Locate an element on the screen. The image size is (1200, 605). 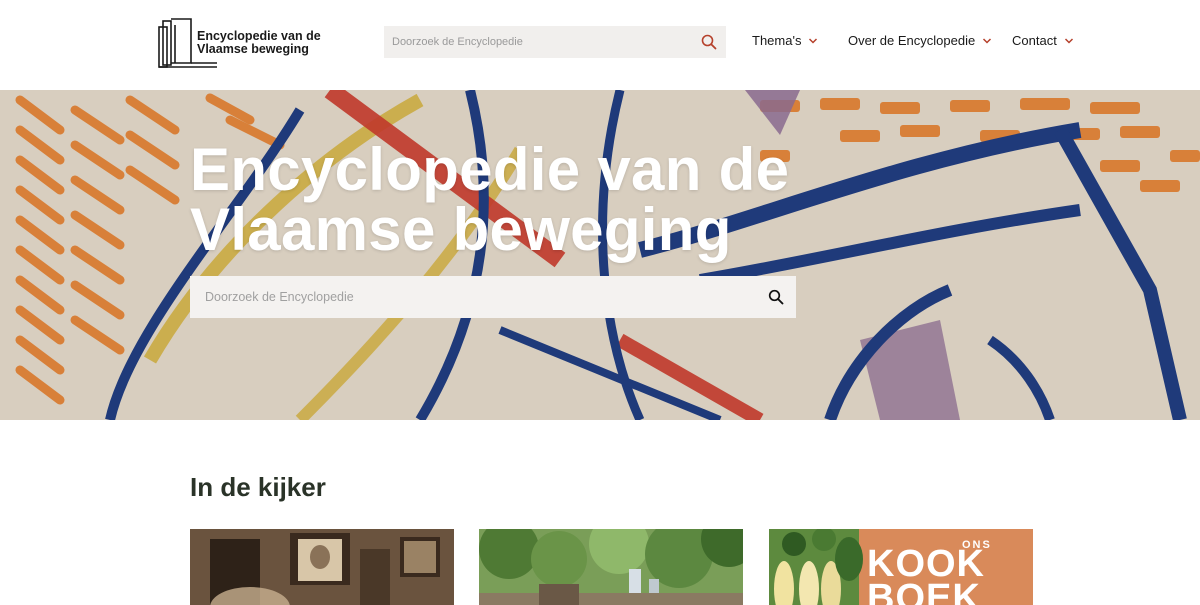
cookbook-cover-text-2: KOOK is located at coordinates (926, 564).